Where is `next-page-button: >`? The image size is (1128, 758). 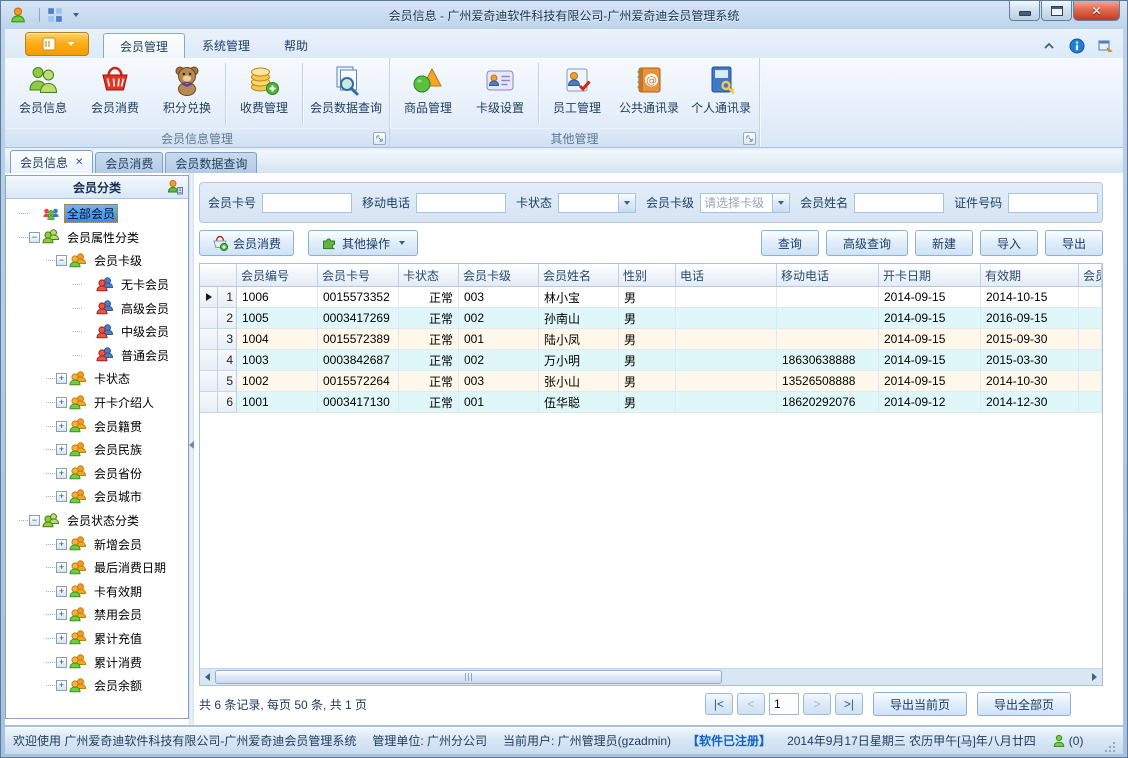
next-page-button: > is located at coordinates (816, 704).